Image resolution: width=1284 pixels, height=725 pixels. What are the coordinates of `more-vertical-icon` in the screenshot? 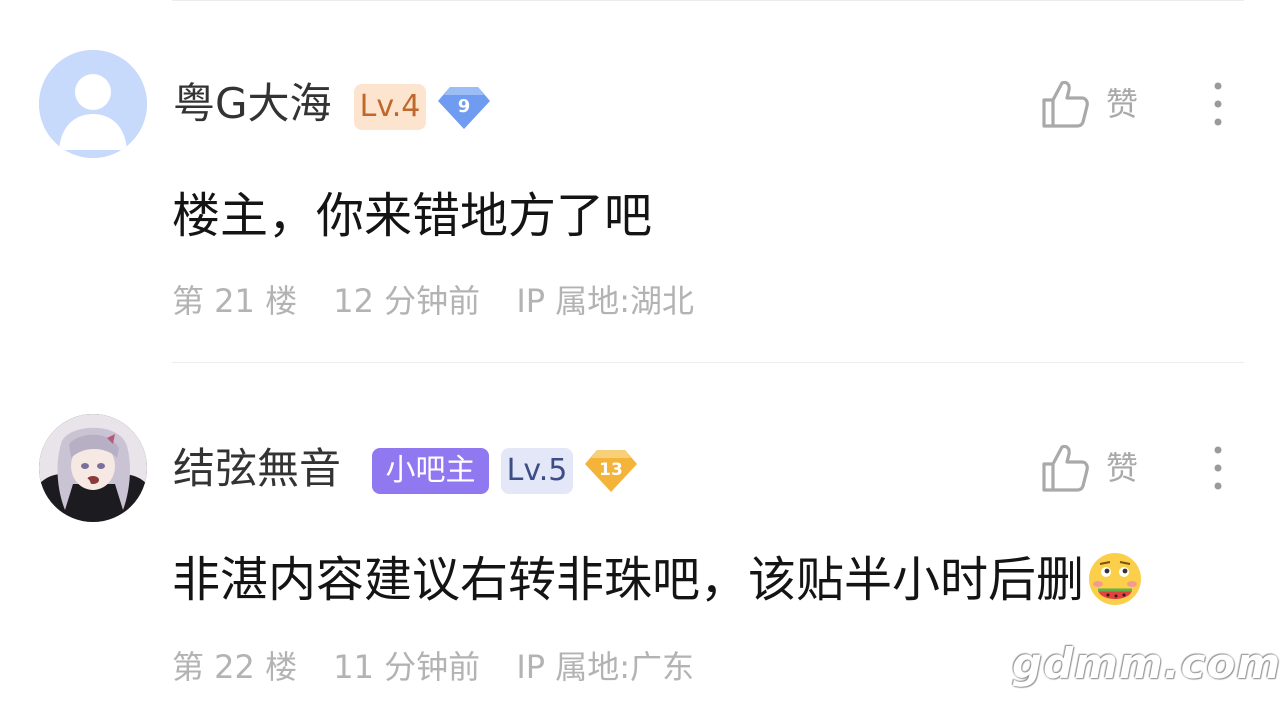 It's located at (1218, 468).